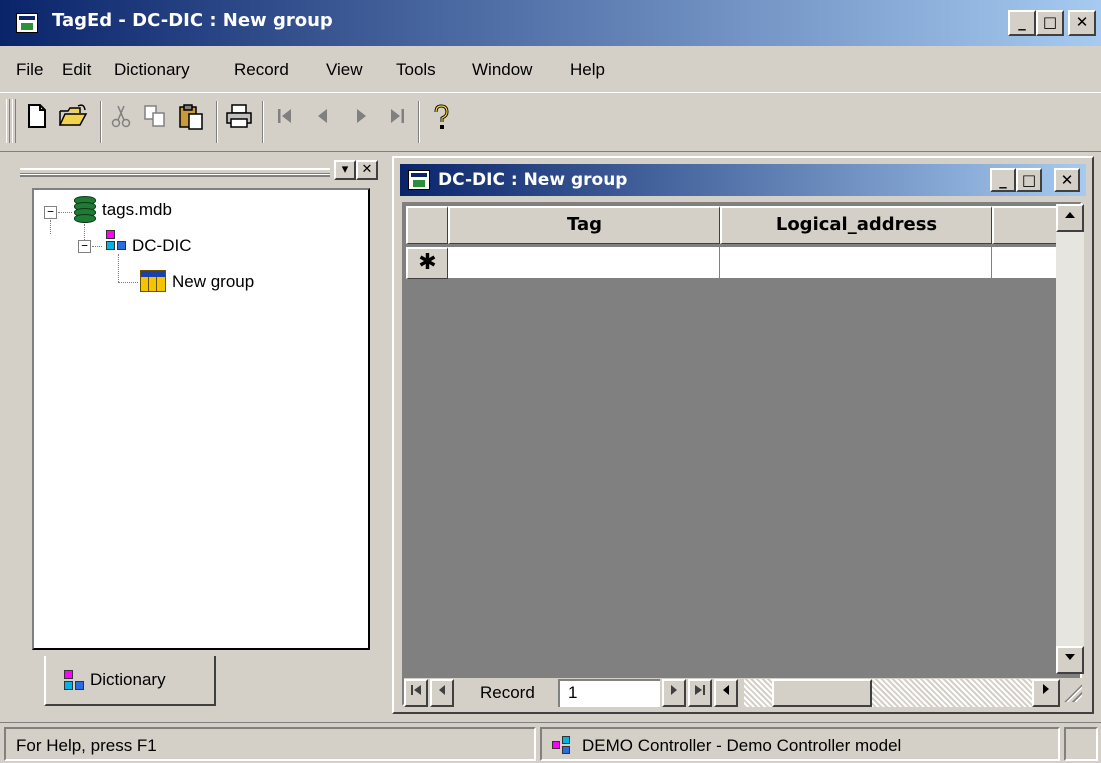 The image size is (1101, 763). Describe the element at coordinates (162, 246) in the screenshot. I see `tree-item-dc-dic: DC-DIC` at that location.